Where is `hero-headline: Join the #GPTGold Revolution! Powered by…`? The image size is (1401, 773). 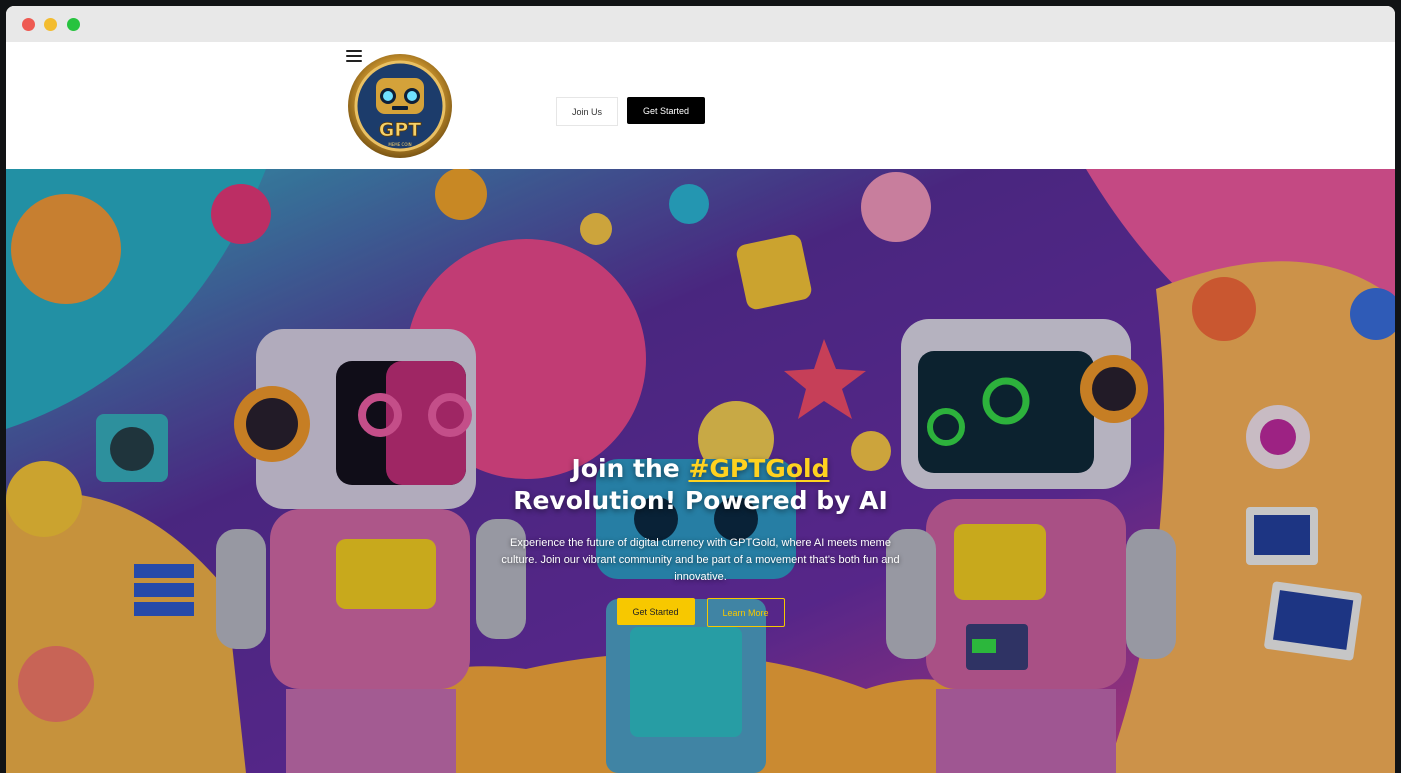 hero-headline: Join the #GPTGold Revolution! Powered by… is located at coordinates (700, 485).